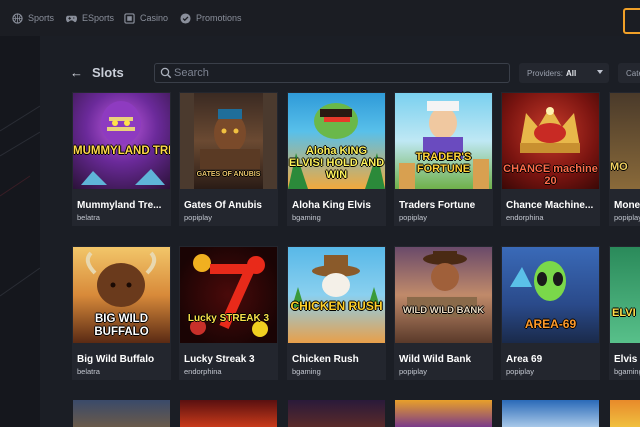 The height and width of the screenshot is (427, 640). I want to click on game-title: Big Wild Buffalo, so click(116, 359).